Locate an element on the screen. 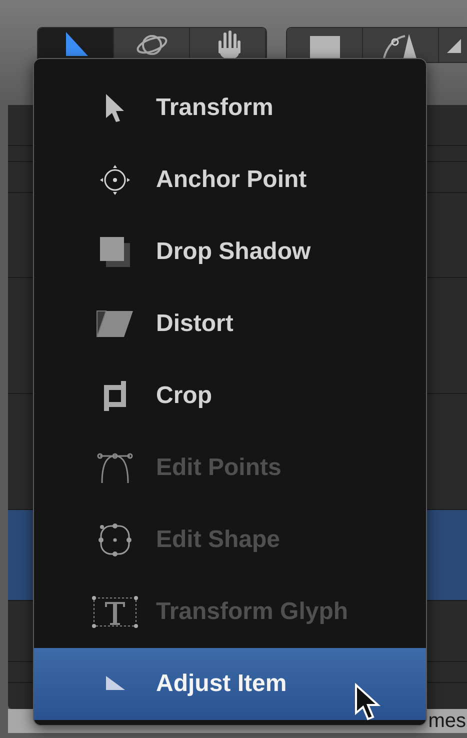  status-text: mes is located at coordinates (447, 721).